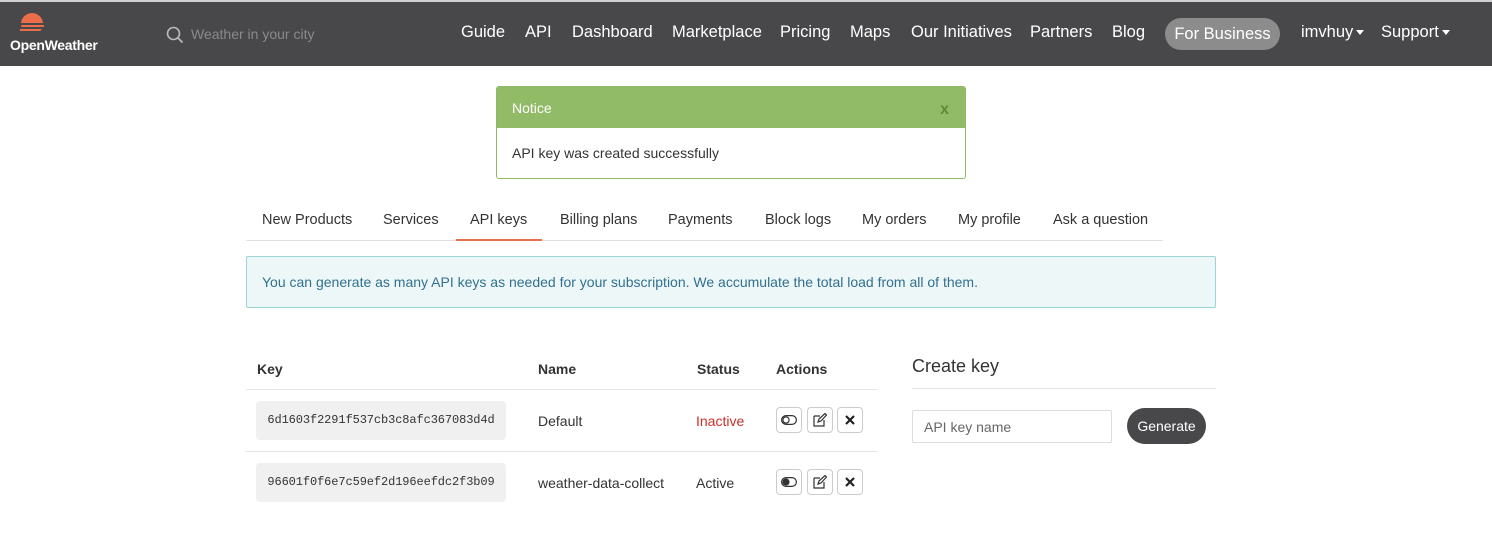  Describe the element at coordinates (1100, 220) in the screenshot. I see `tab-ask-a-question: Ask a question` at that location.